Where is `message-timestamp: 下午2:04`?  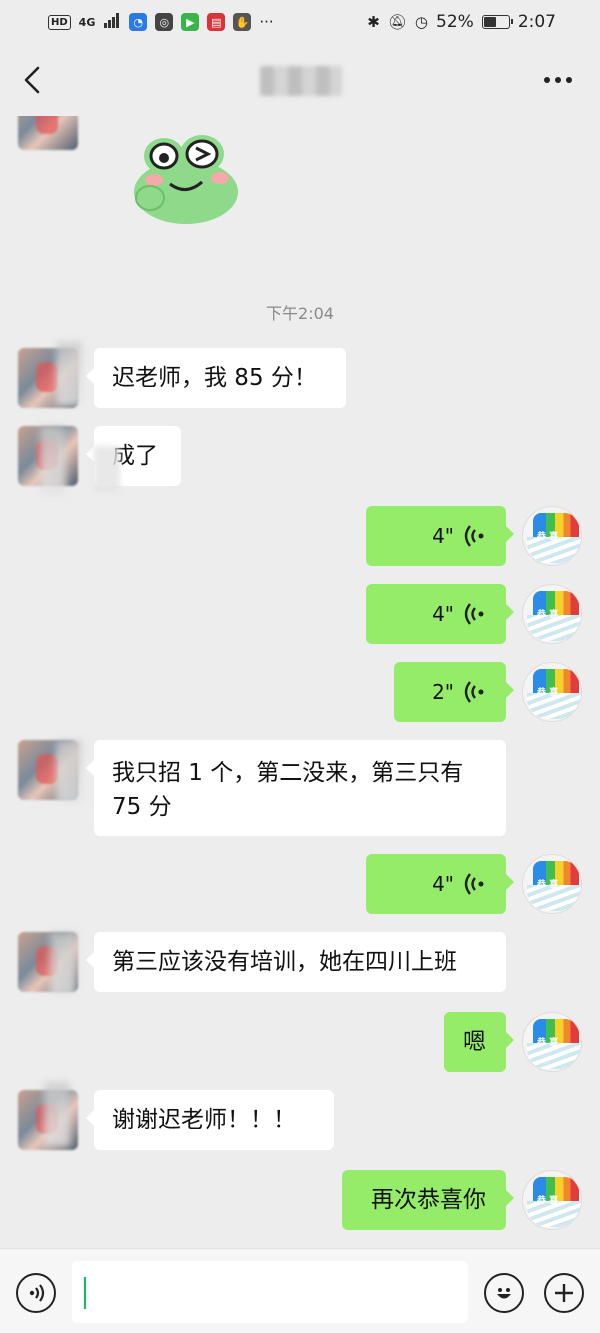 message-timestamp: 下午2:04 is located at coordinates (300, 313).